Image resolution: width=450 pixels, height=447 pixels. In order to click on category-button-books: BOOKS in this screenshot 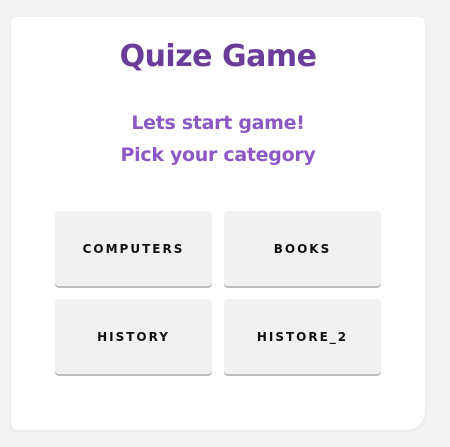, I will do `click(302, 248)`.